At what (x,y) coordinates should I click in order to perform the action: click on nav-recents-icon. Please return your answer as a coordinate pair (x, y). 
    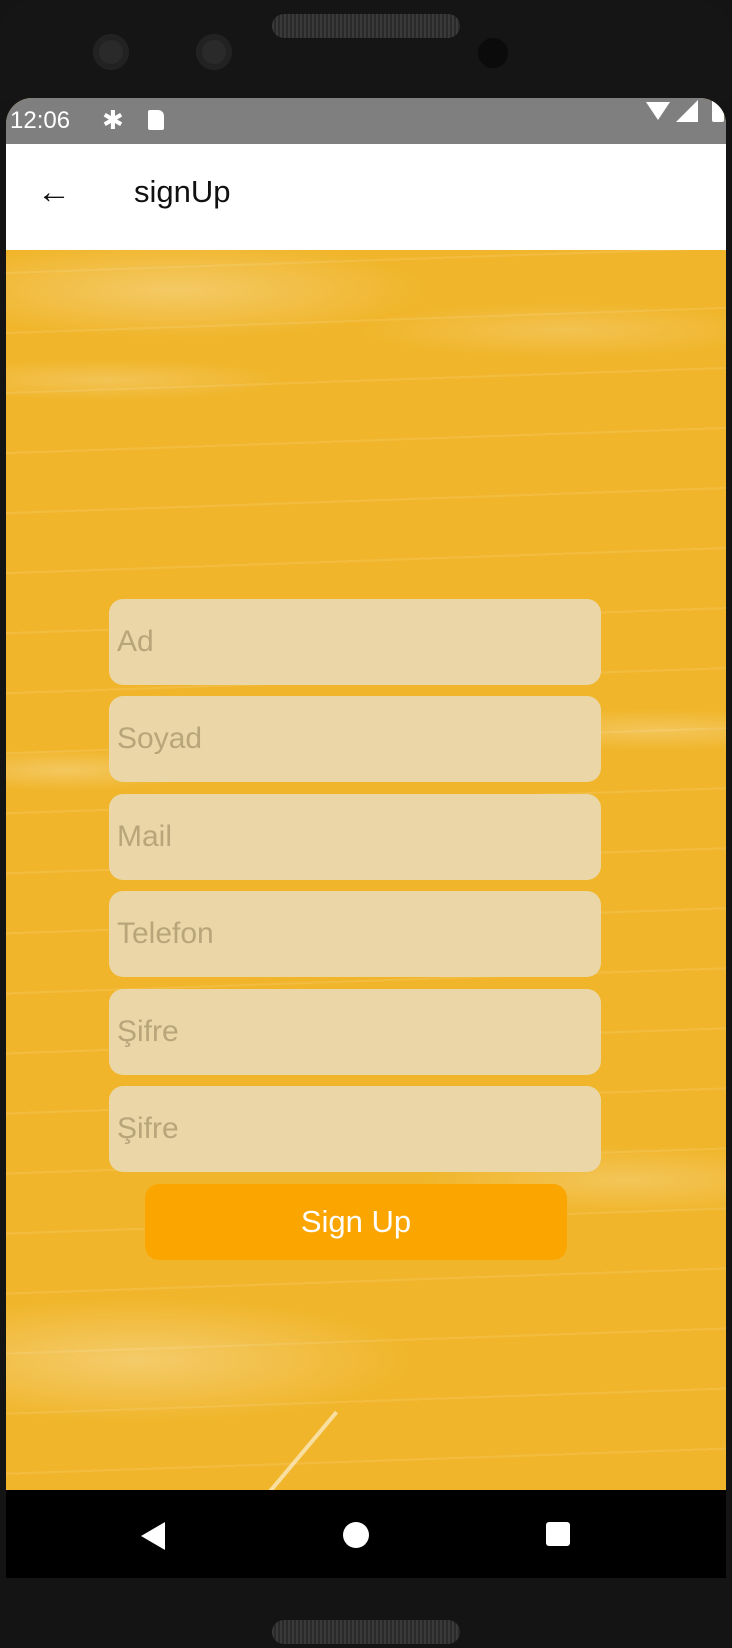
    Looking at the image, I should click on (558, 1534).